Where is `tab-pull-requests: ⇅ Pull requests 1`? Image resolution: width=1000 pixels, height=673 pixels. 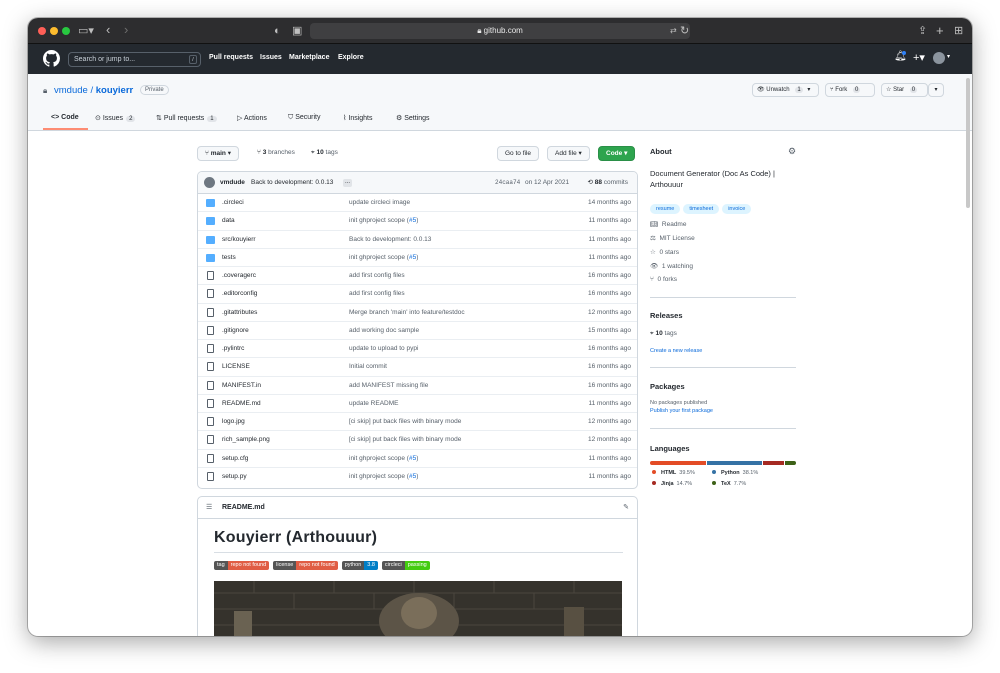 tab-pull-requests: ⇅ Pull requests 1 is located at coordinates (186, 118).